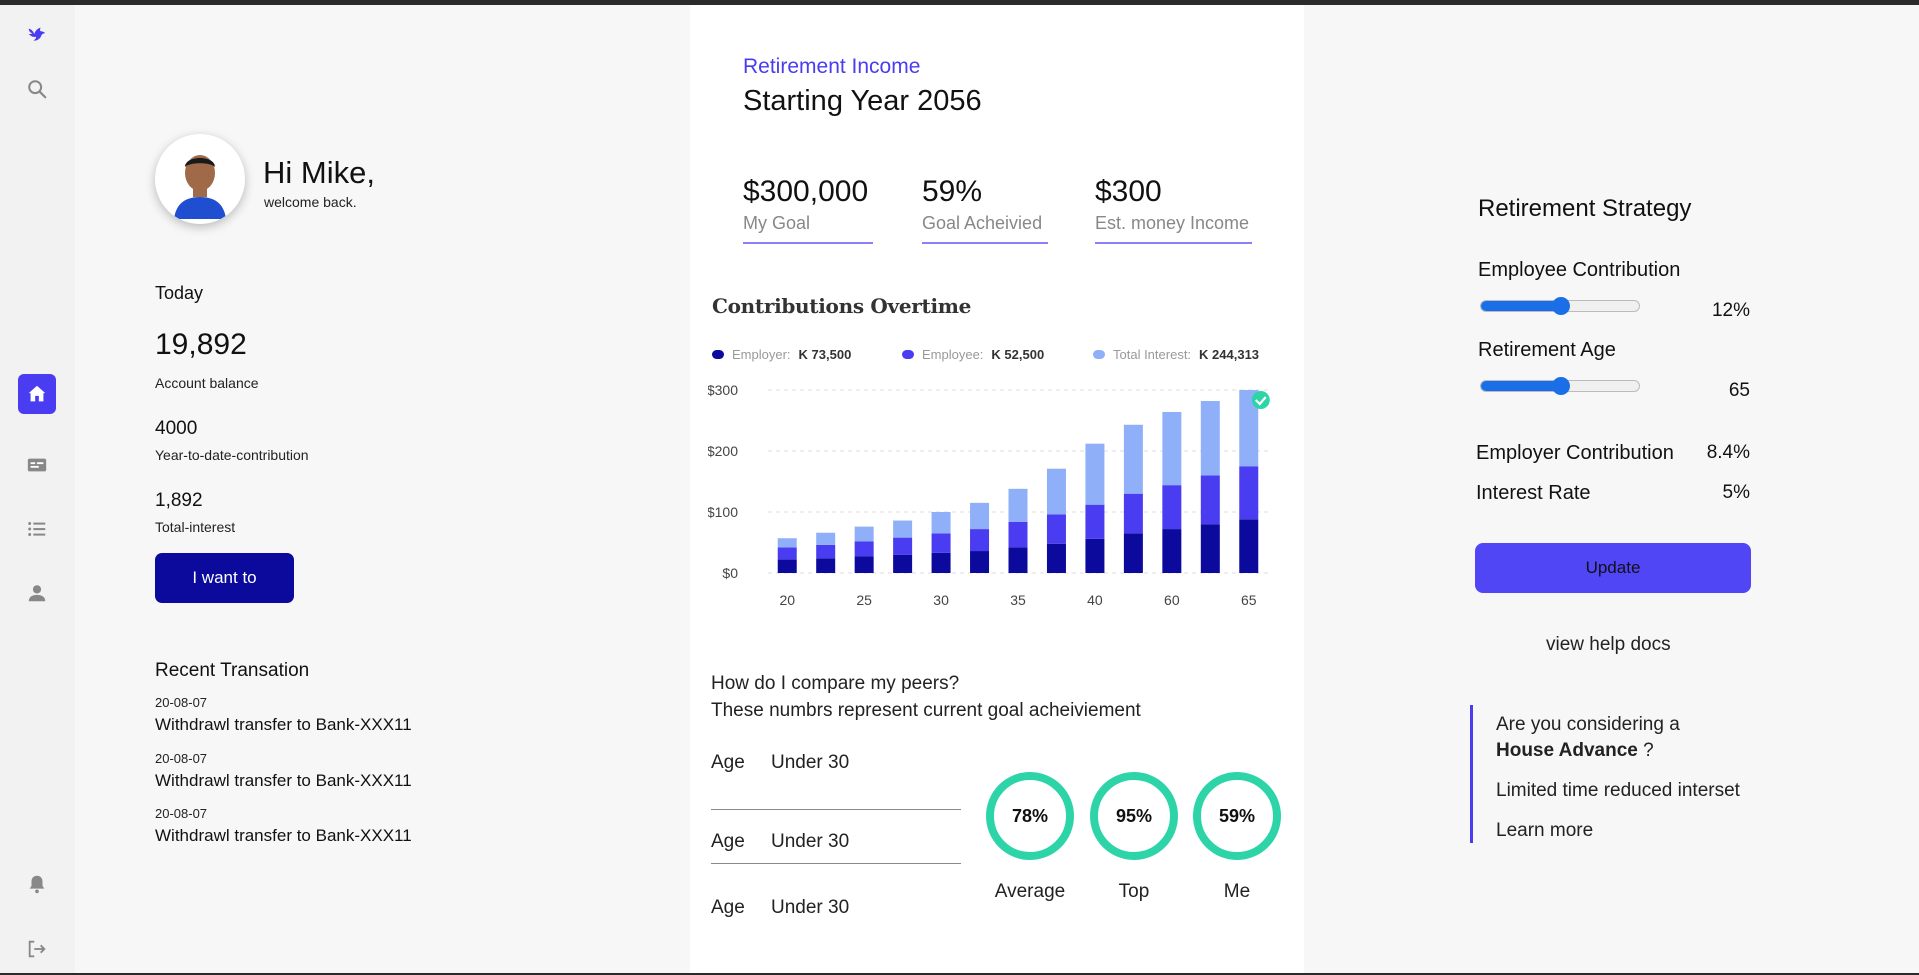 The height and width of the screenshot is (975, 1919). Describe the element at coordinates (1152, 354) in the screenshot. I see `legend-label: Total Interest:` at that location.